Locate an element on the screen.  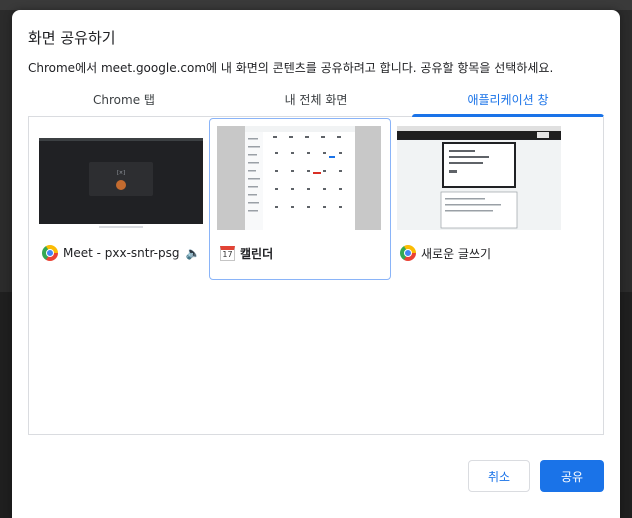
window-thumbnail-new-post is located at coordinates (479, 178).